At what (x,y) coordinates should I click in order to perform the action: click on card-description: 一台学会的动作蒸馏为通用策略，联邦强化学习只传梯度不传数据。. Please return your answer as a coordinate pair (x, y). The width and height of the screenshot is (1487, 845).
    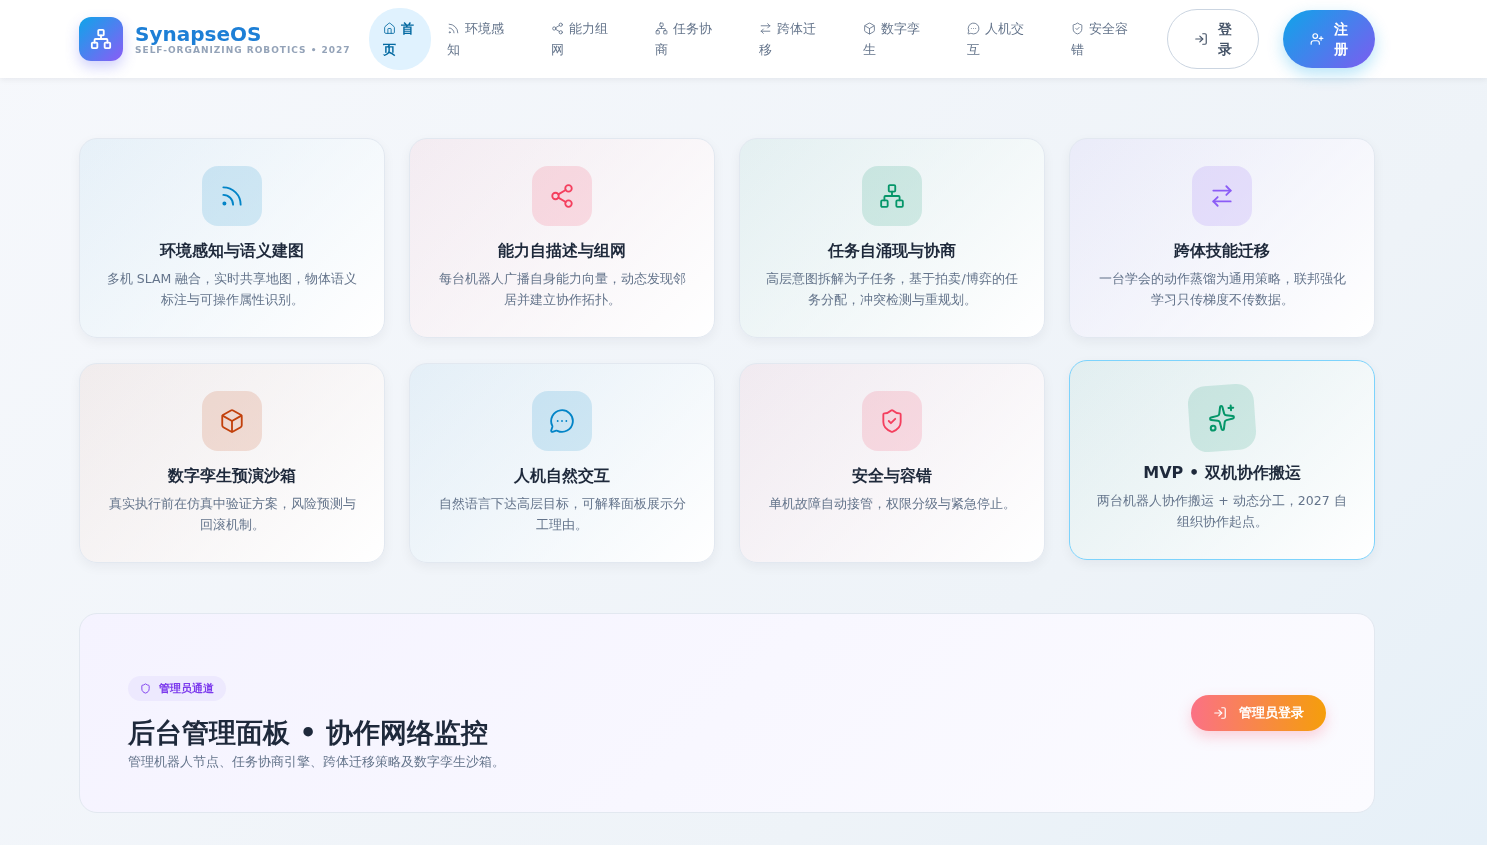
    Looking at the image, I should click on (1222, 289).